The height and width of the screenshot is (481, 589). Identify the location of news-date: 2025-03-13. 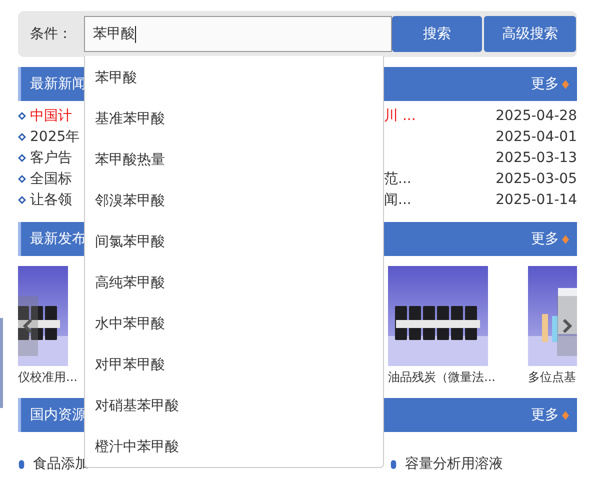
(536, 158).